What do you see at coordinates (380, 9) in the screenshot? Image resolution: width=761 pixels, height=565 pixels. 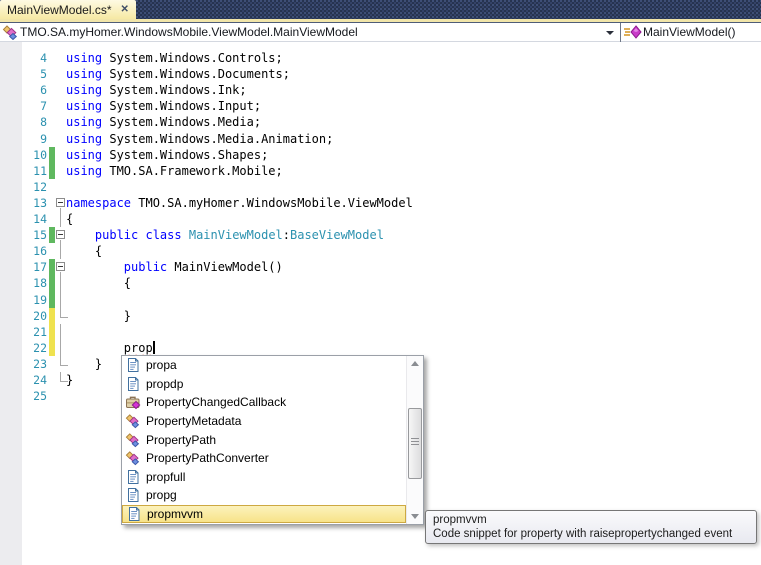 I see `tab-bar: MainViewModel.cs* ✕` at bounding box center [380, 9].